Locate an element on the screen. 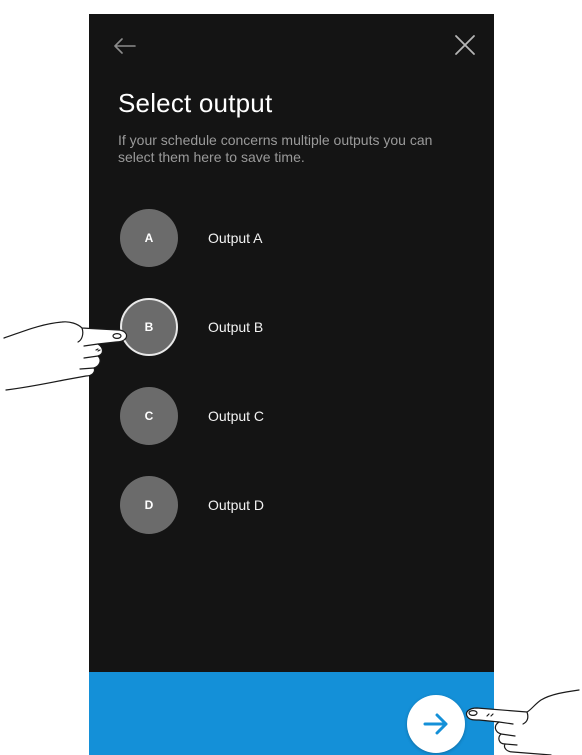  output-a-option: A Output A is located at coordinates (290, 238).